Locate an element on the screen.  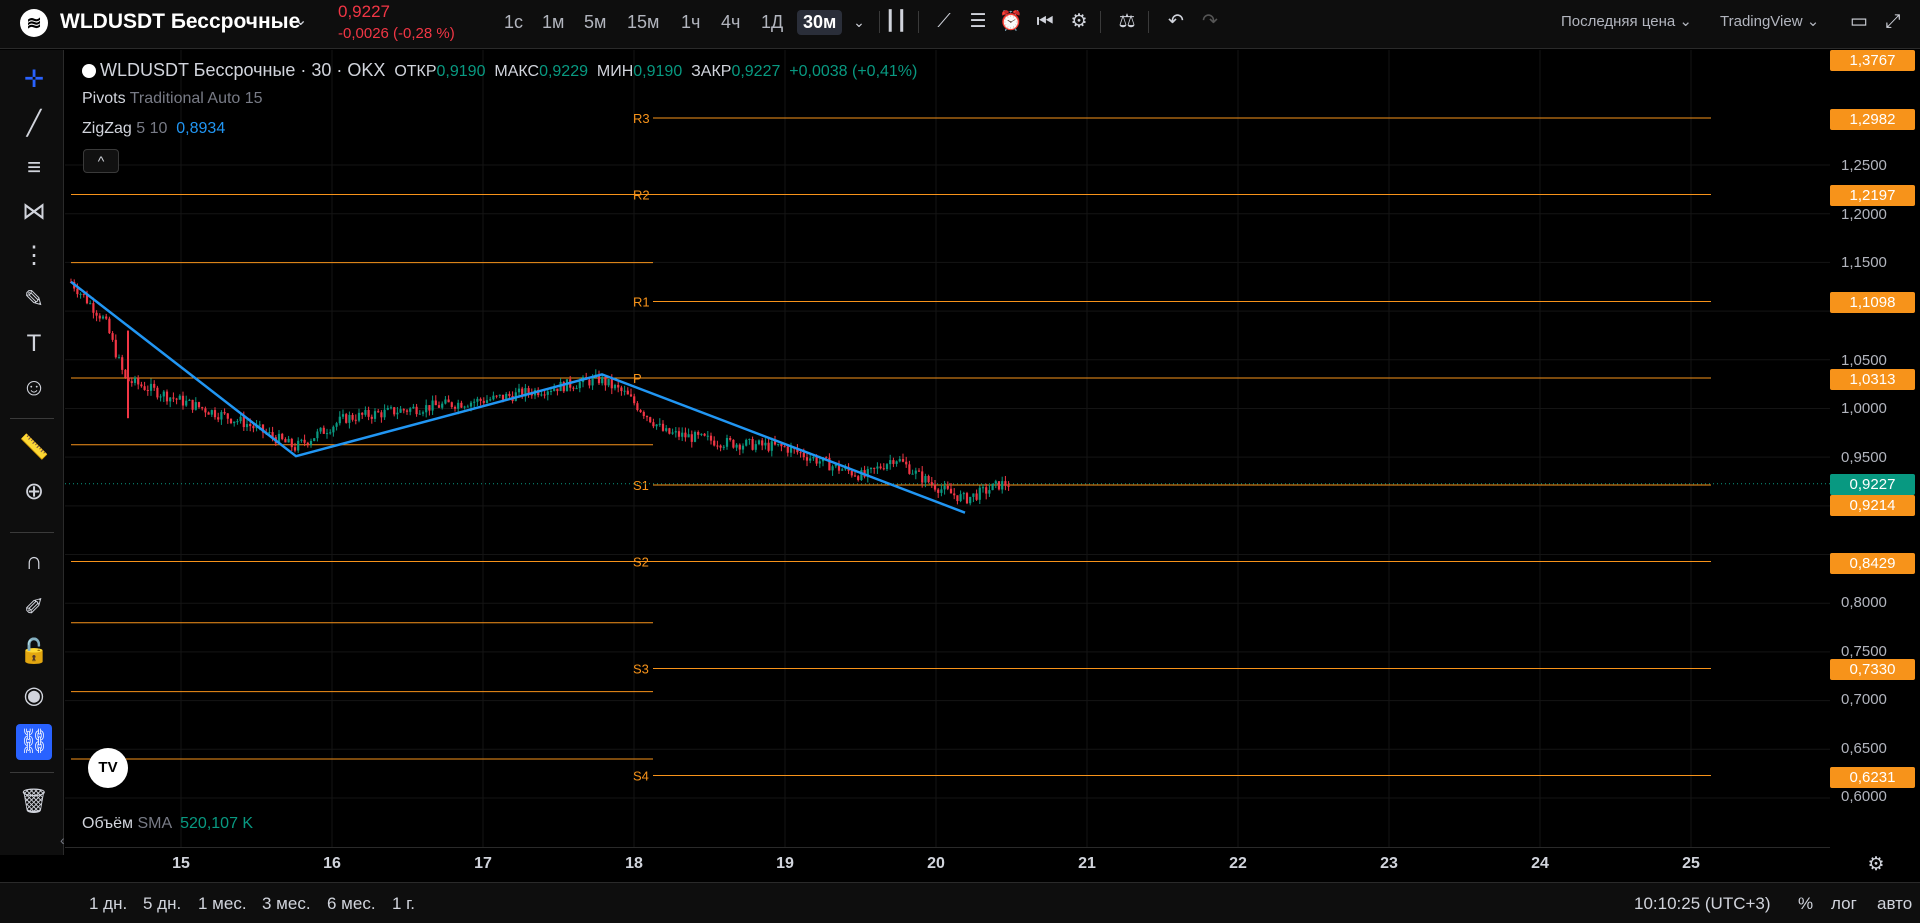
candles-icon: ┃┃ is located at coordinates (896, 22).